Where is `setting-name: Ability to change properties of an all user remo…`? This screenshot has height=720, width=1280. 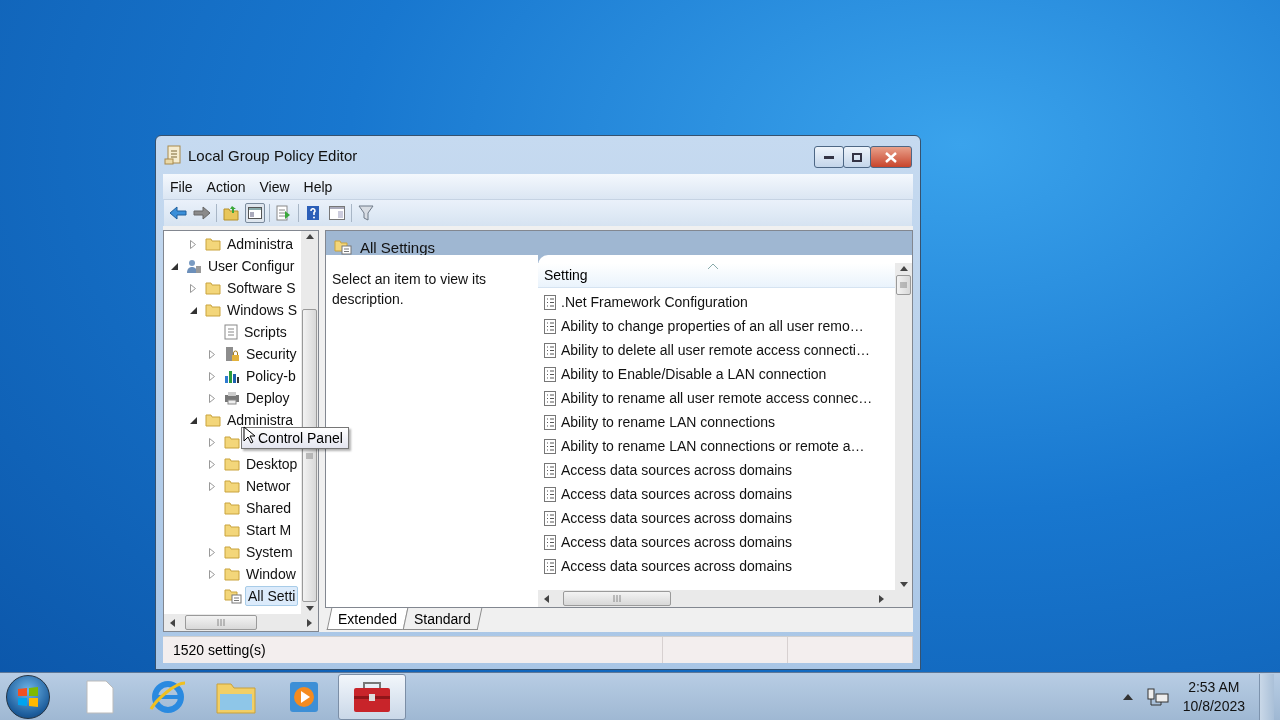
setting-name: Ability to change properties of an all user remo… is located at coordinates (712, 326).